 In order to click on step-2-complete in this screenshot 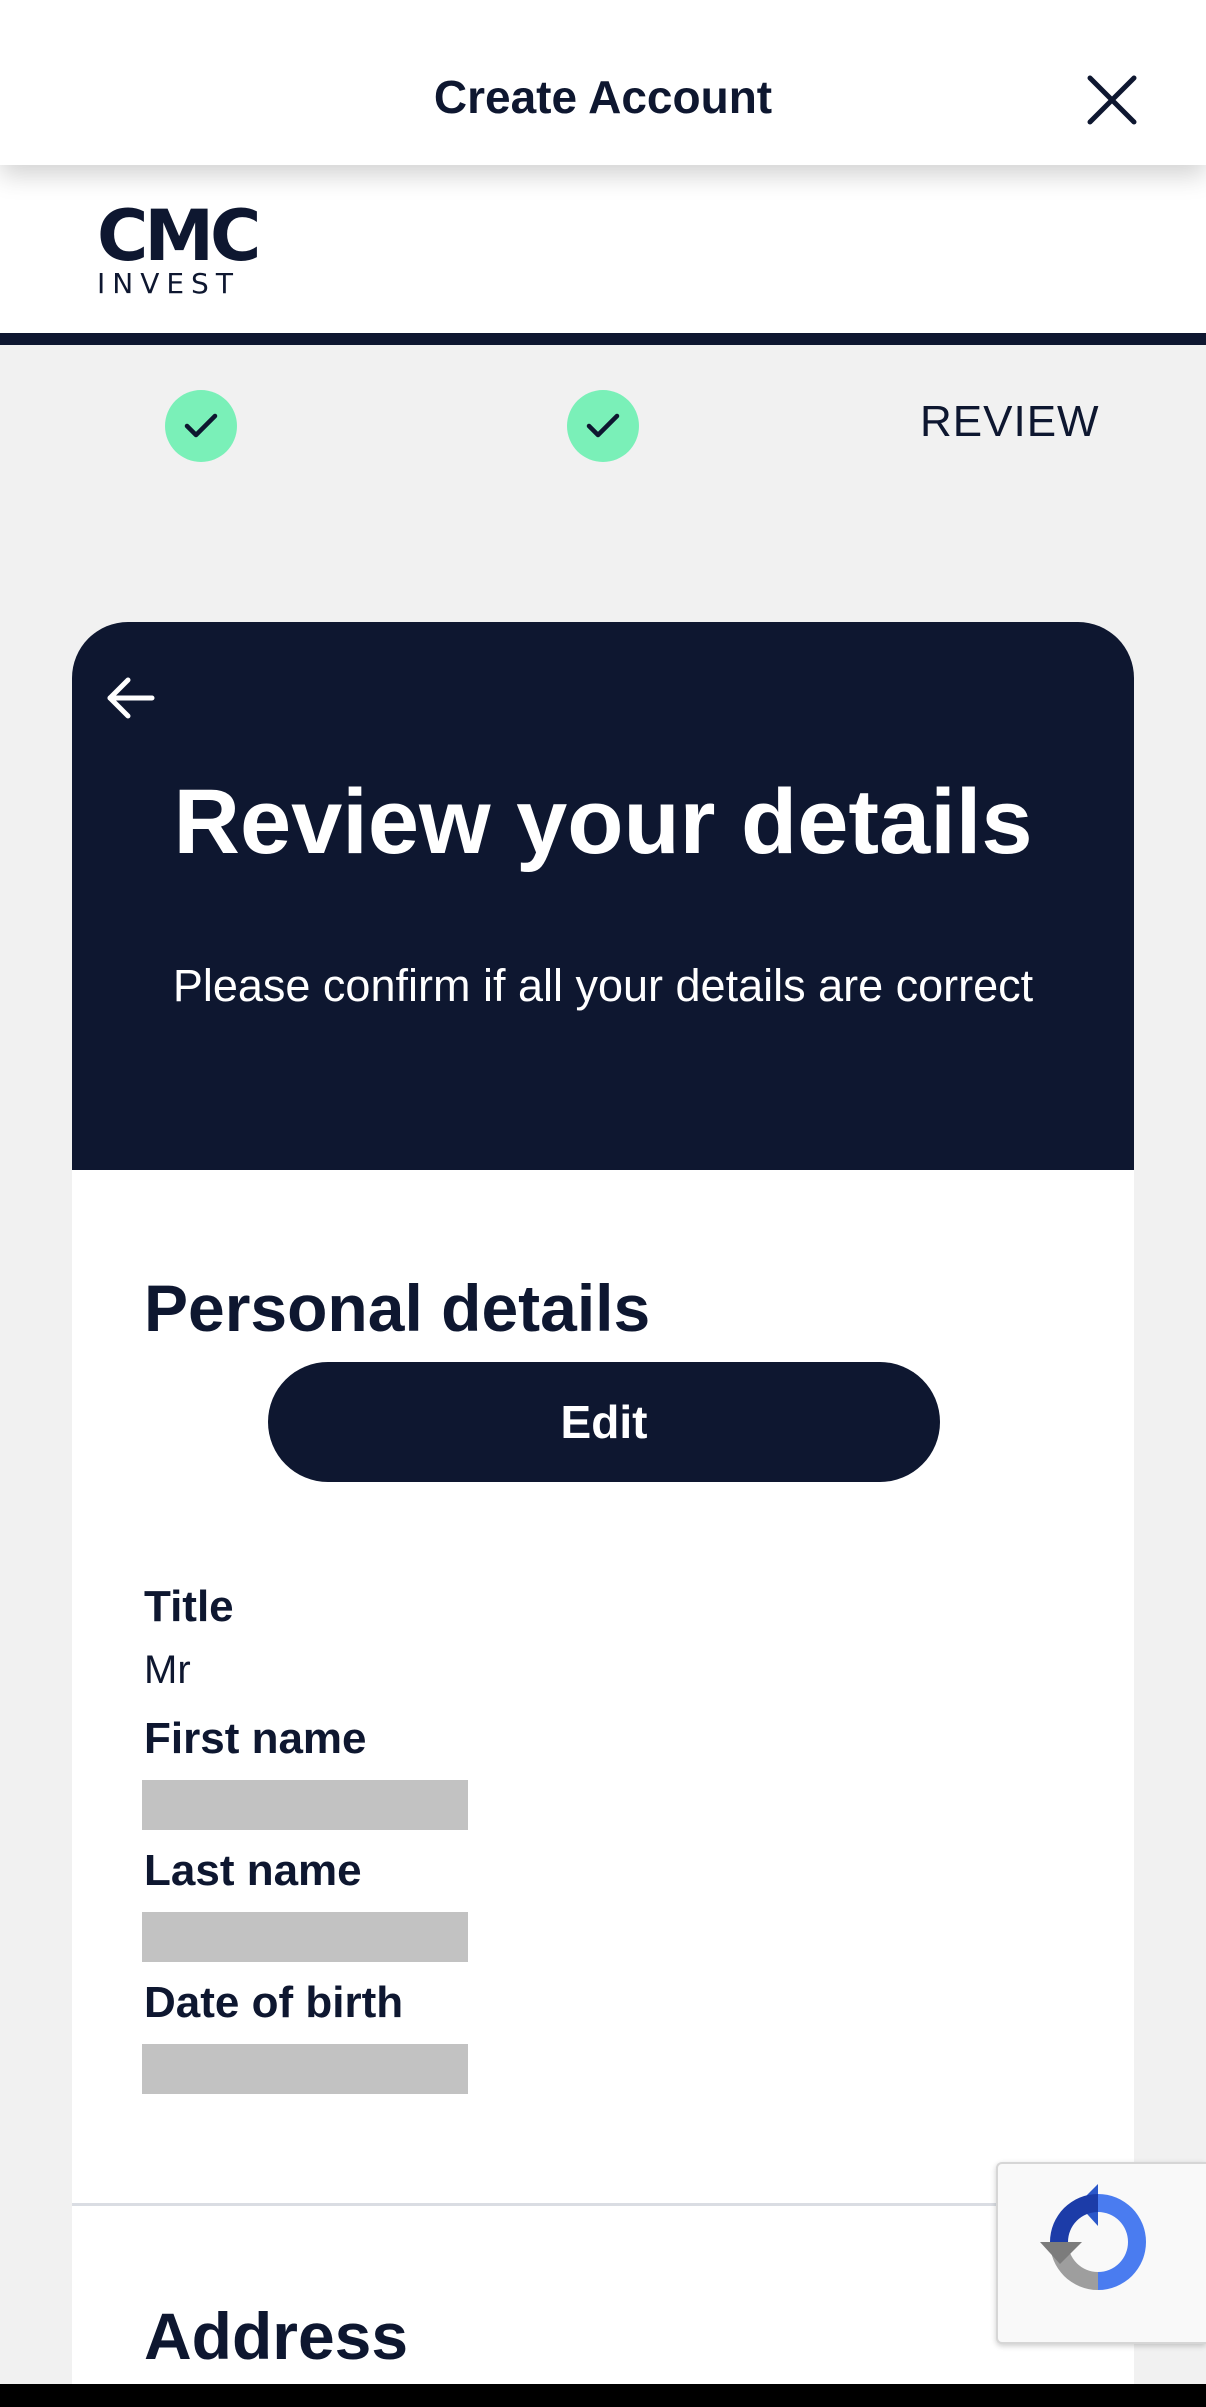, I will do `click(603, 426)`.